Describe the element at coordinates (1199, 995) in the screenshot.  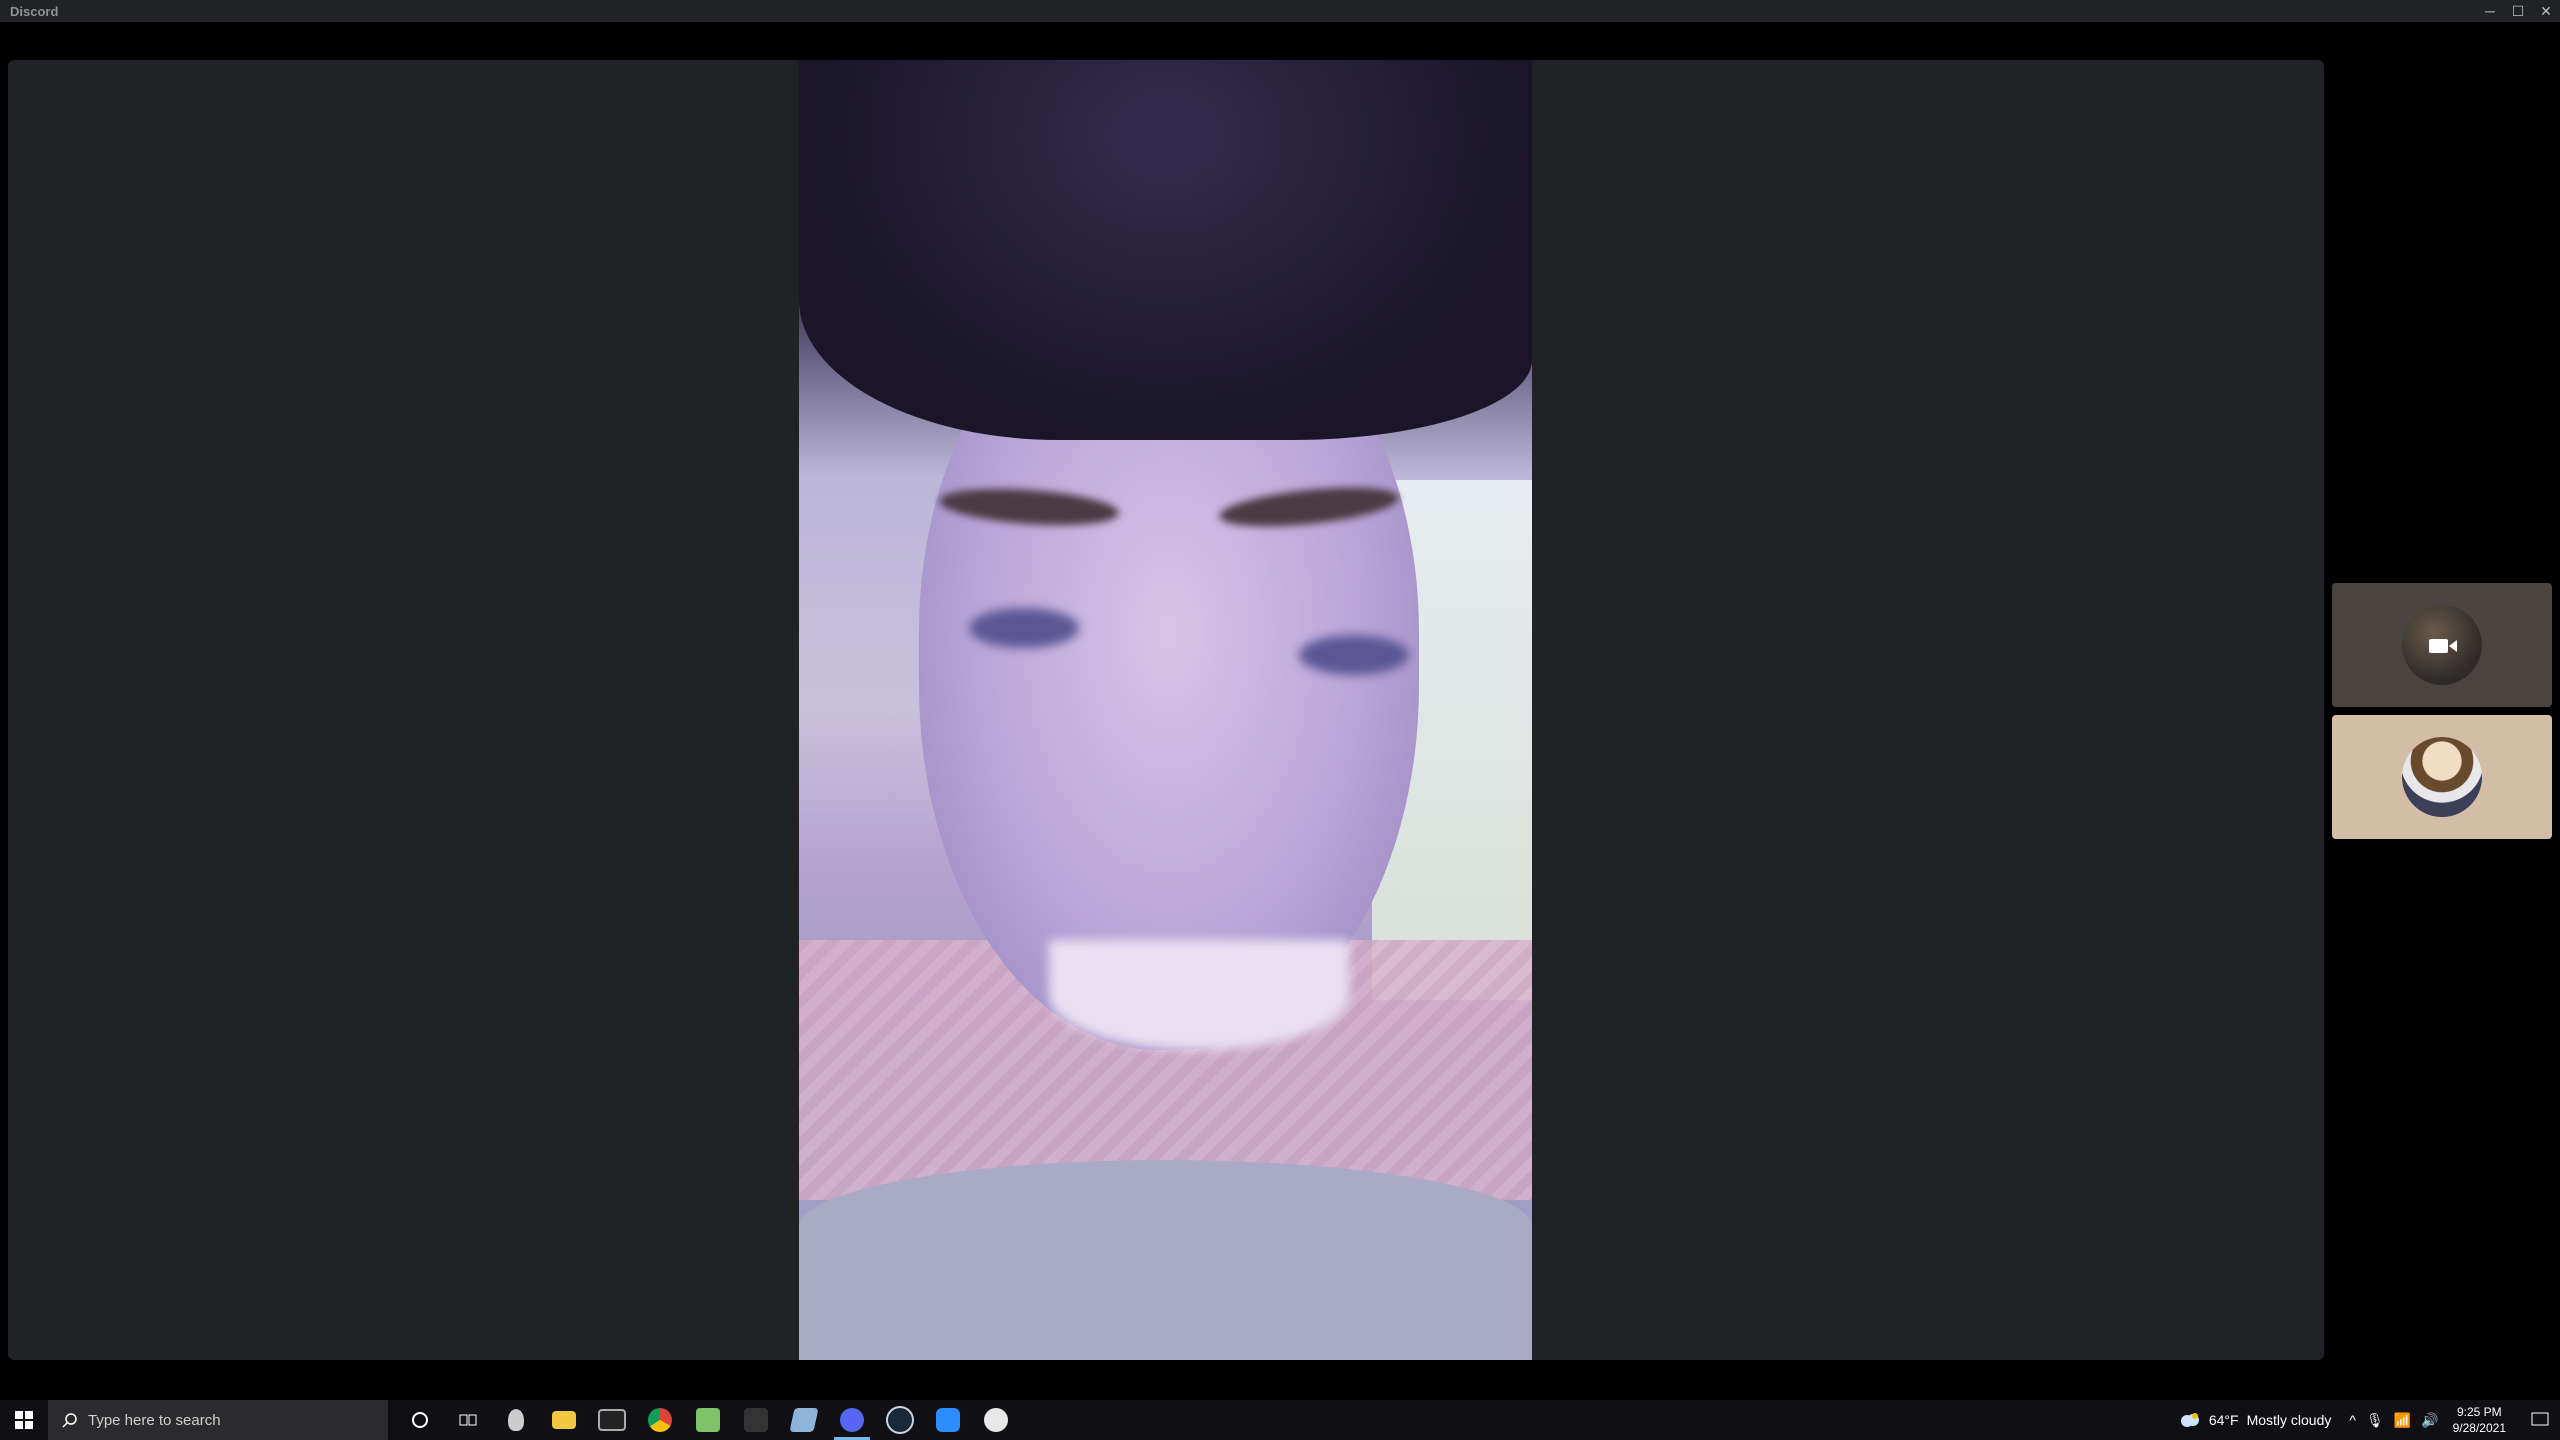
I see `video-mouth` at that location.